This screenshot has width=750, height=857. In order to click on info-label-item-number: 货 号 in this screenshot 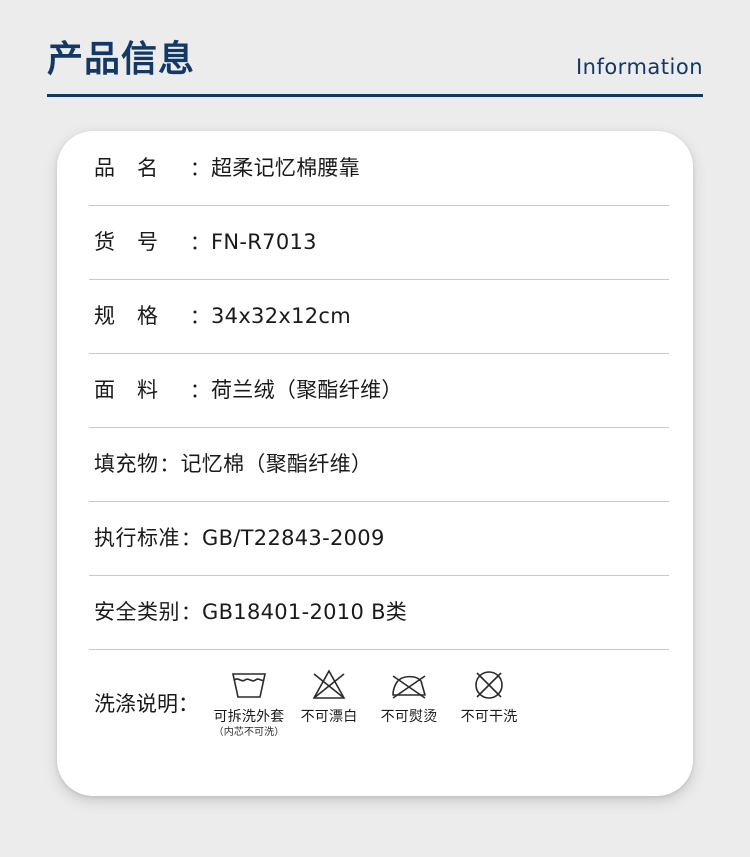, I will do `click(126, 242)`.